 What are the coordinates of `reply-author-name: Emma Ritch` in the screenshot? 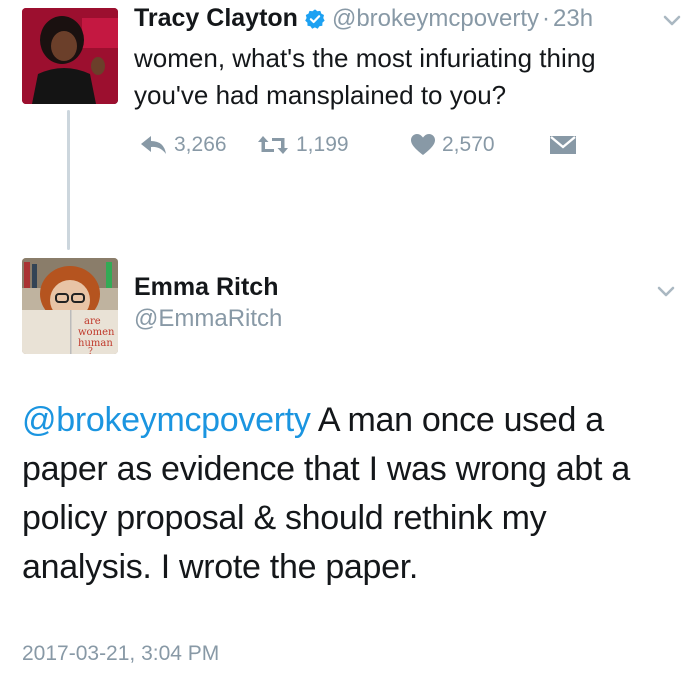 It's located at (206, 287).